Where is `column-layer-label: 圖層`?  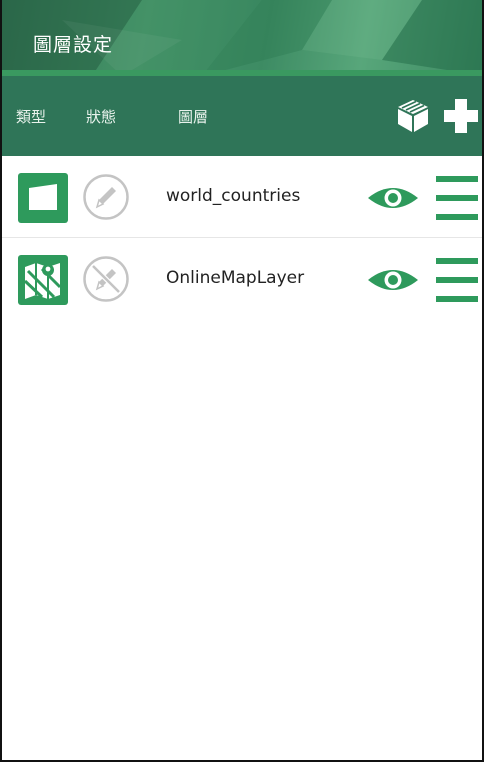
column-layer-label: 圖層 is located at coordinates (193, 117).